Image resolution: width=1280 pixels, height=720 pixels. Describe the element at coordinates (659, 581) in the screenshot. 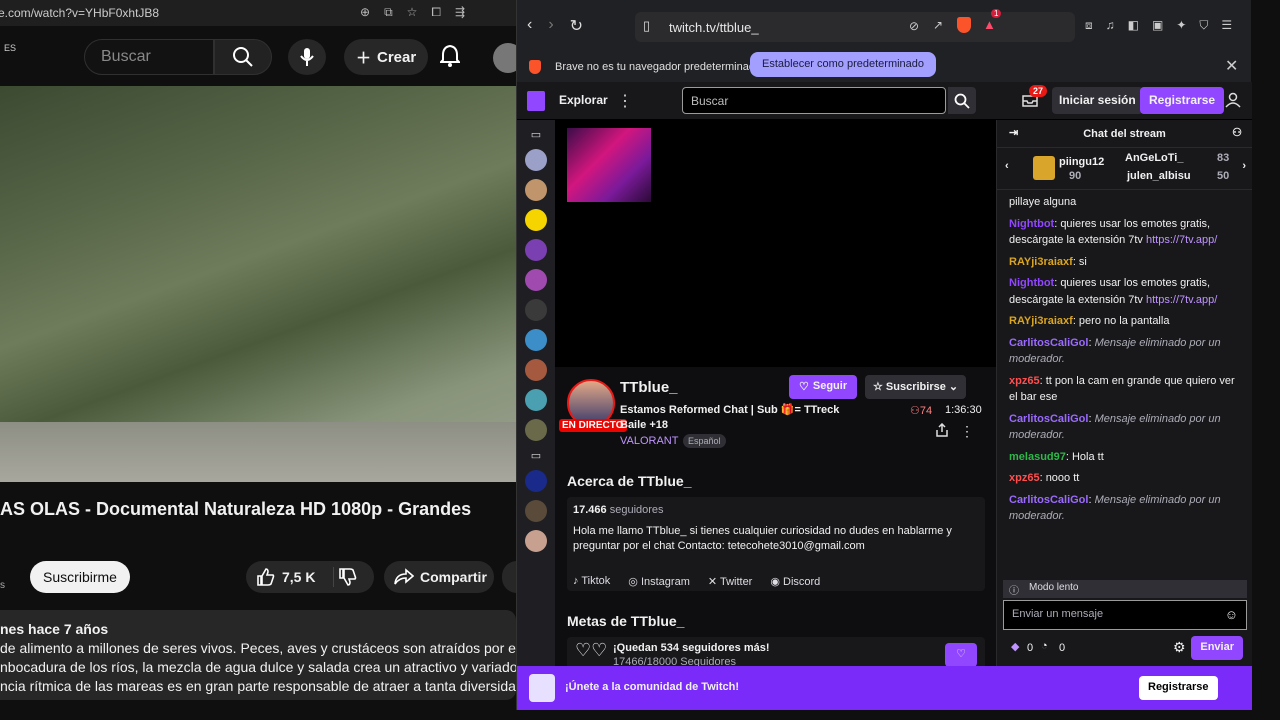

I see `social-instagram: ◎ Instagram` at that location.